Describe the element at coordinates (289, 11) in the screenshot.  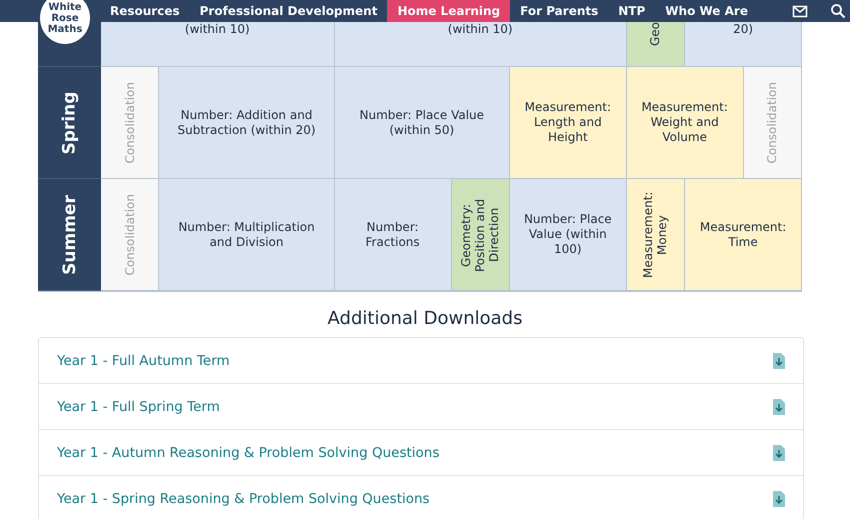
I see `nav-link: Professional Development` at that location.